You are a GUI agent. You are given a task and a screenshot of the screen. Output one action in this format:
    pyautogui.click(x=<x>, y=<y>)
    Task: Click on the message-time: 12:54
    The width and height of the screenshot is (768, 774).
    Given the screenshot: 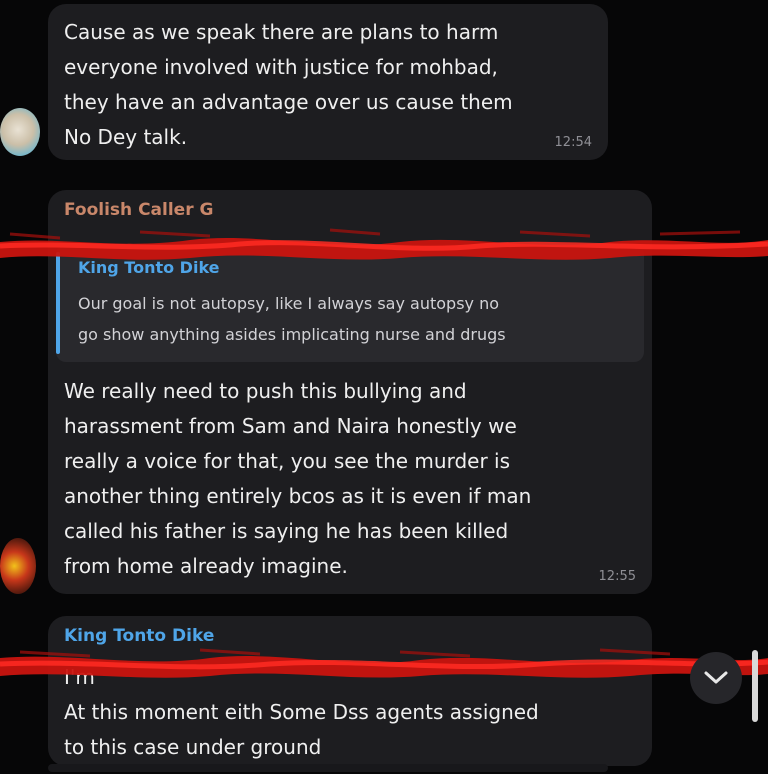 What is the action you would take?
    pyautogui.click(x=573, y=142)
    